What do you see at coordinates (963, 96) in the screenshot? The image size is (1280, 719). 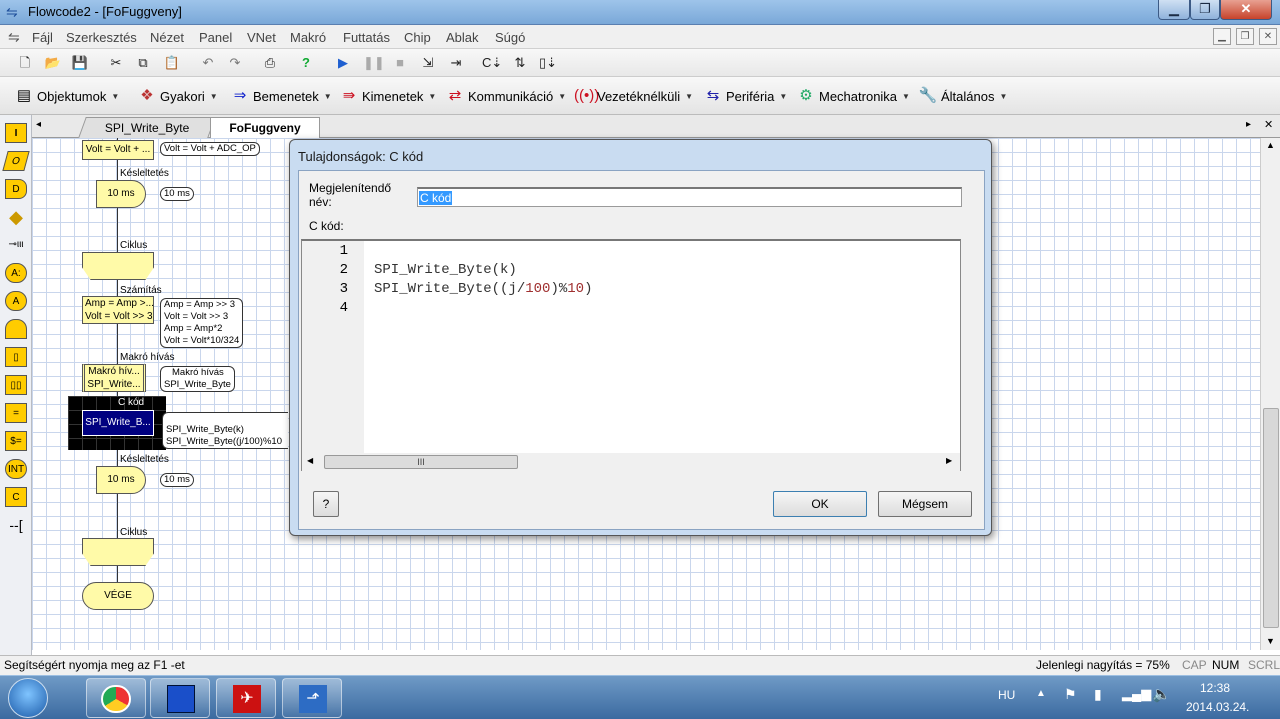 I see `category-general: 🔧 Általános ▼` at bounding box center [963, 96].